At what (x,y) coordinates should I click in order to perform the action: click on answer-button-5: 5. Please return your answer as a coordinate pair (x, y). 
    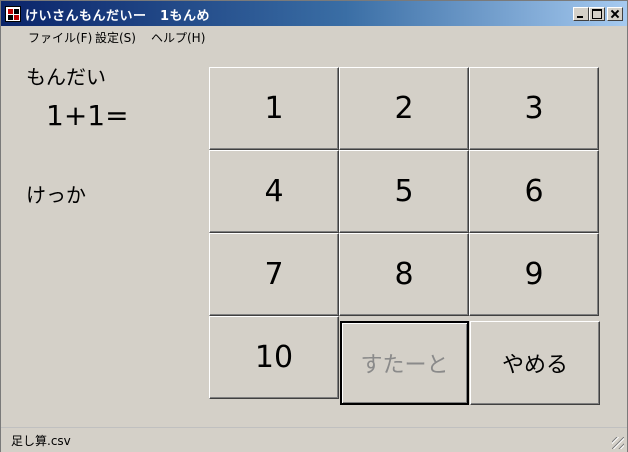
    Looking at the image, I should click on (404, 191).